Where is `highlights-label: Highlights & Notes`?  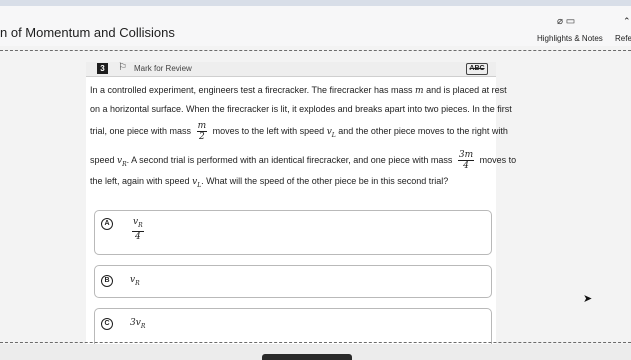
highlights-label: Highlights & Notes is located at coordinates (570, 38).